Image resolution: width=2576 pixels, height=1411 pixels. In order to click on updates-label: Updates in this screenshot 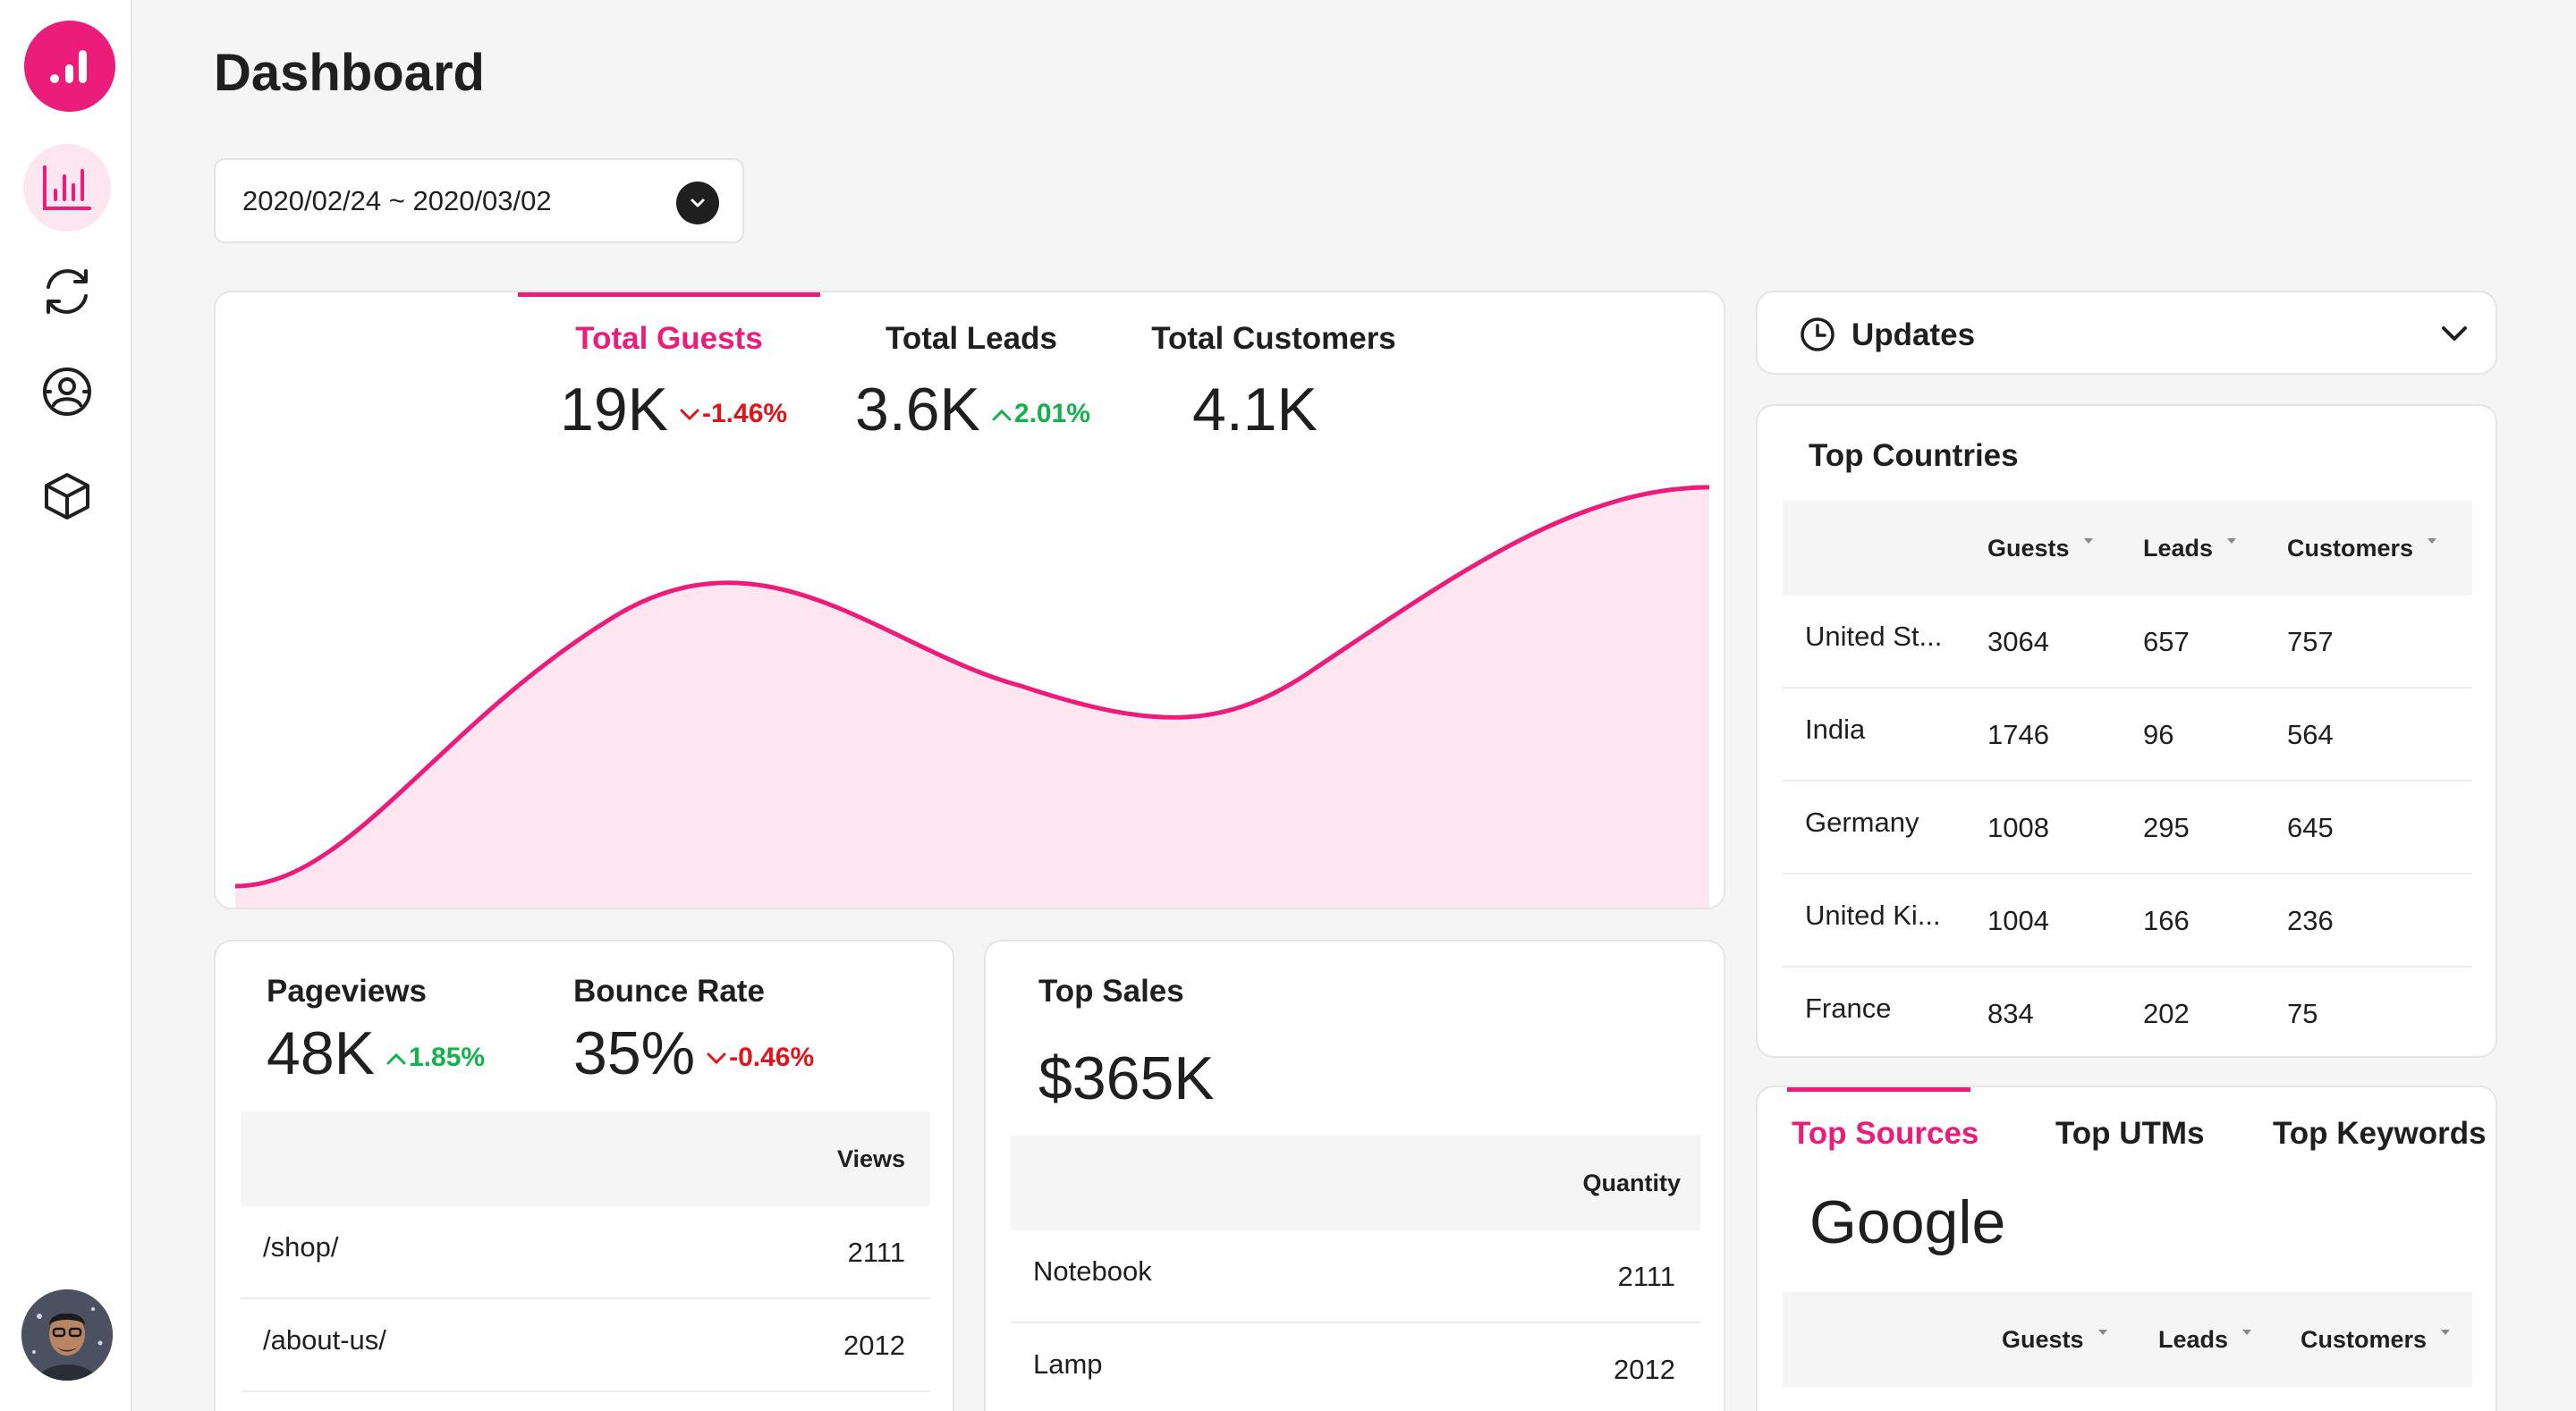, I will do `click(1914, 334)`.